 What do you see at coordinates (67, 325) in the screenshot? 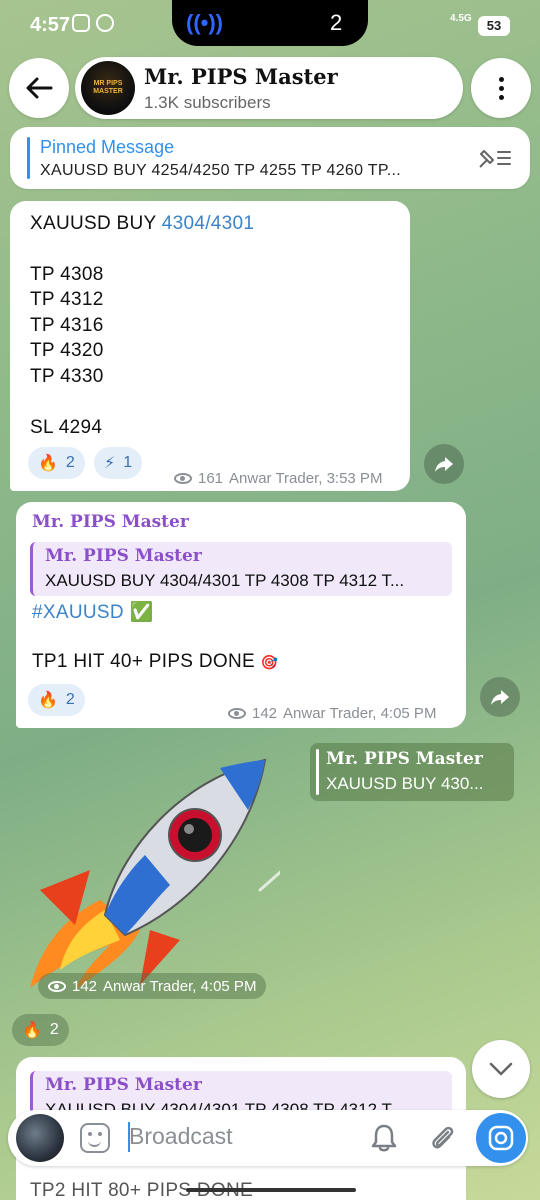
I see `tp-line: TP 4316` at bounding box center [67, 325].